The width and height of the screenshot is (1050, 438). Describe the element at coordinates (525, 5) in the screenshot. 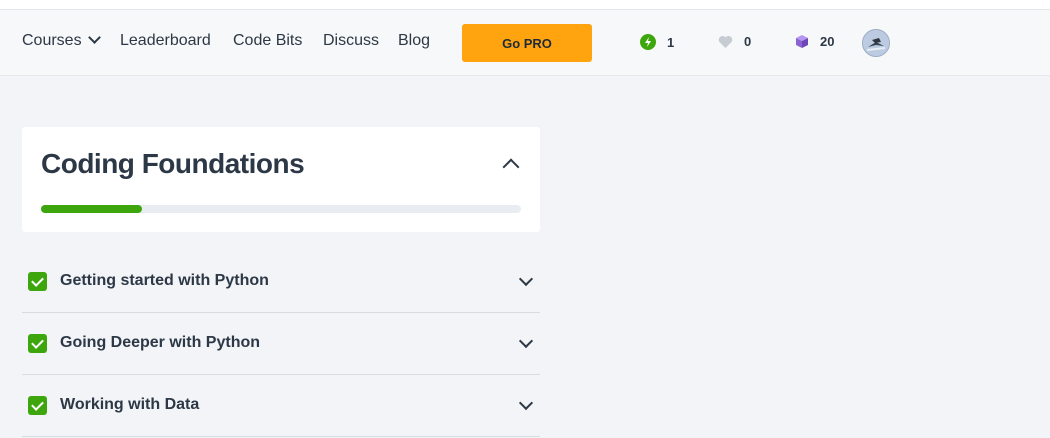

I see `top-strip` at that location.